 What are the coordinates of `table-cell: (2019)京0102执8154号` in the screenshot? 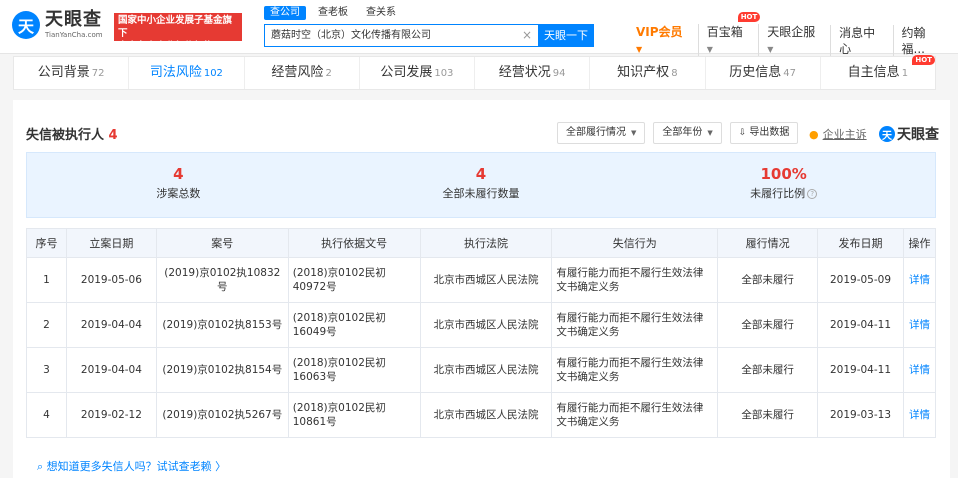 It's located at (222, 370).